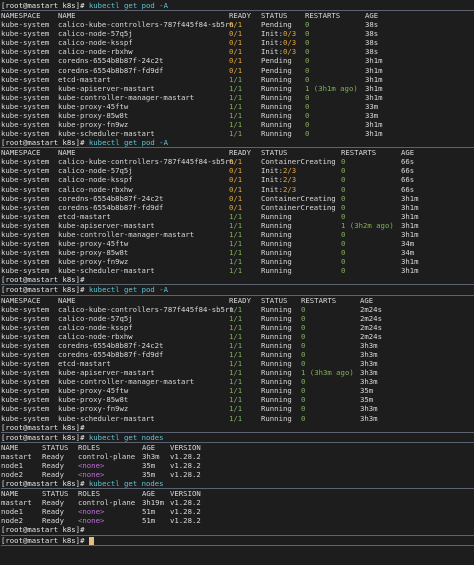 Image resolution: width=474 pixels, height=565 pixels. Describe the element at coordinates (93, 253) in the screenshot. I see `cell-name: kube-proxy-85w8t` at that location.